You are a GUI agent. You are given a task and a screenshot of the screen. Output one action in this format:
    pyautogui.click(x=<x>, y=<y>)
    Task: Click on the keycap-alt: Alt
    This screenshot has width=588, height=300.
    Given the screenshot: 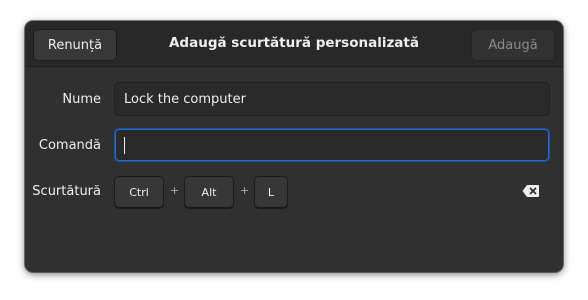 What is the action you would take?
    pyautogui.click(x=209, y=192)
    